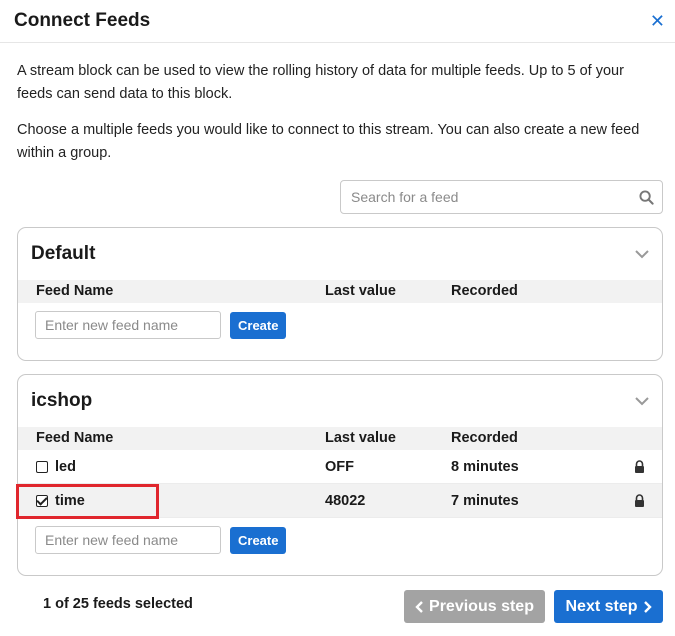 Image resolution: width=675 pixels, height=636 pixels. I want to click on previous-step-button: Previous step, so click(474, 606).